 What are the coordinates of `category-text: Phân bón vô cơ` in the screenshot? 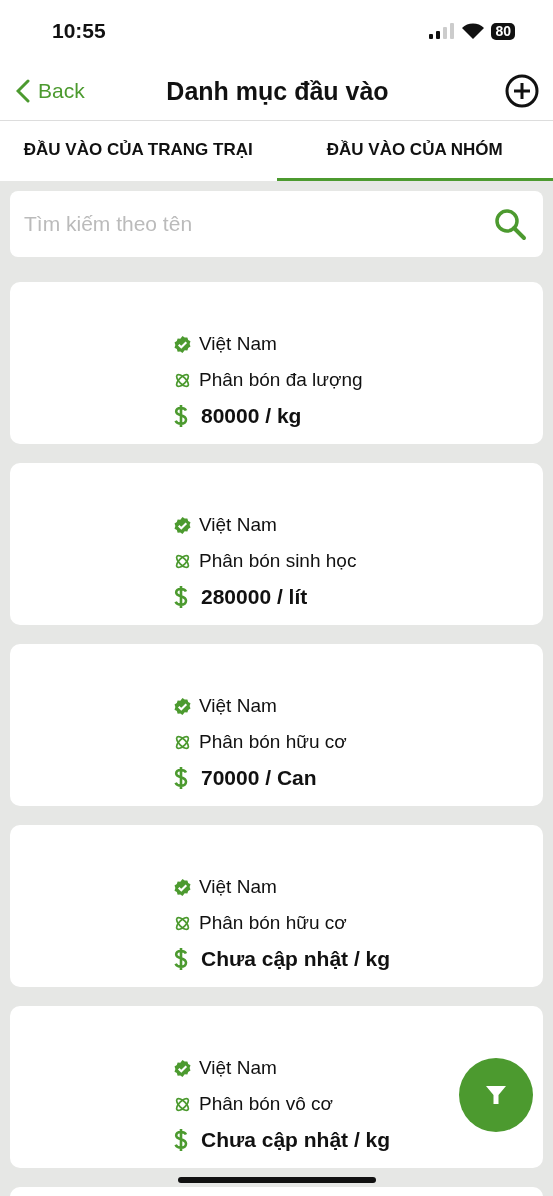 It's located at (266, 1104).